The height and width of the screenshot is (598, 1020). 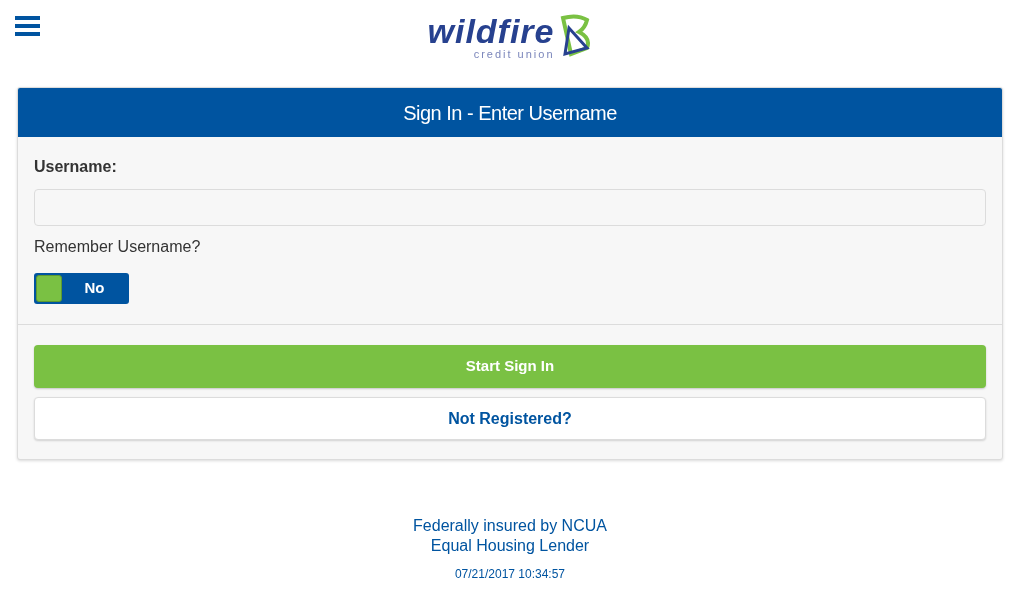 What do you see at coordinates (514, 54) in the screenshot?
I see `logo-tagline: credit union` at bounding box center [514, 54].